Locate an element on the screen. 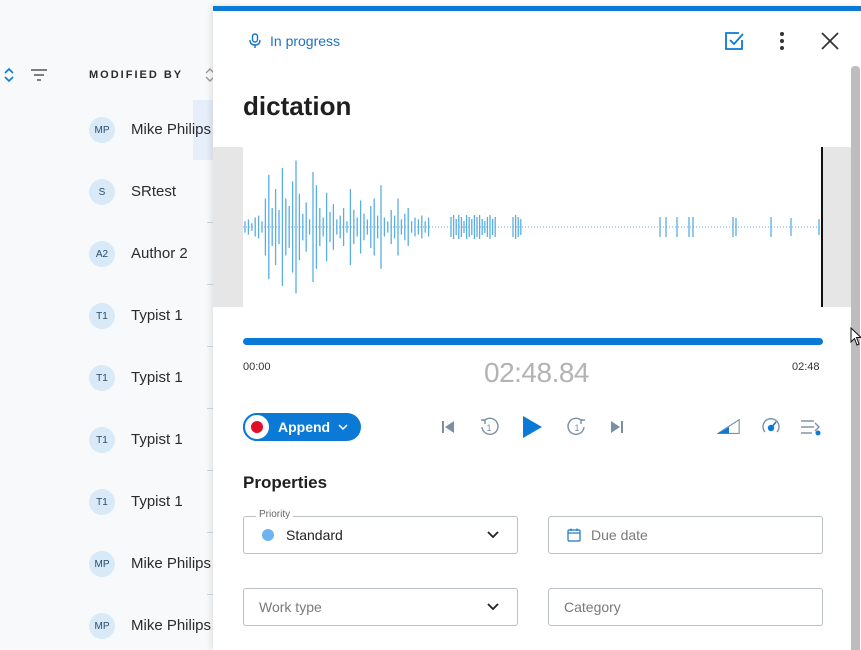 This screenshot has width=861, height=650. skip-forward-button is located at coordinates (617, 427).